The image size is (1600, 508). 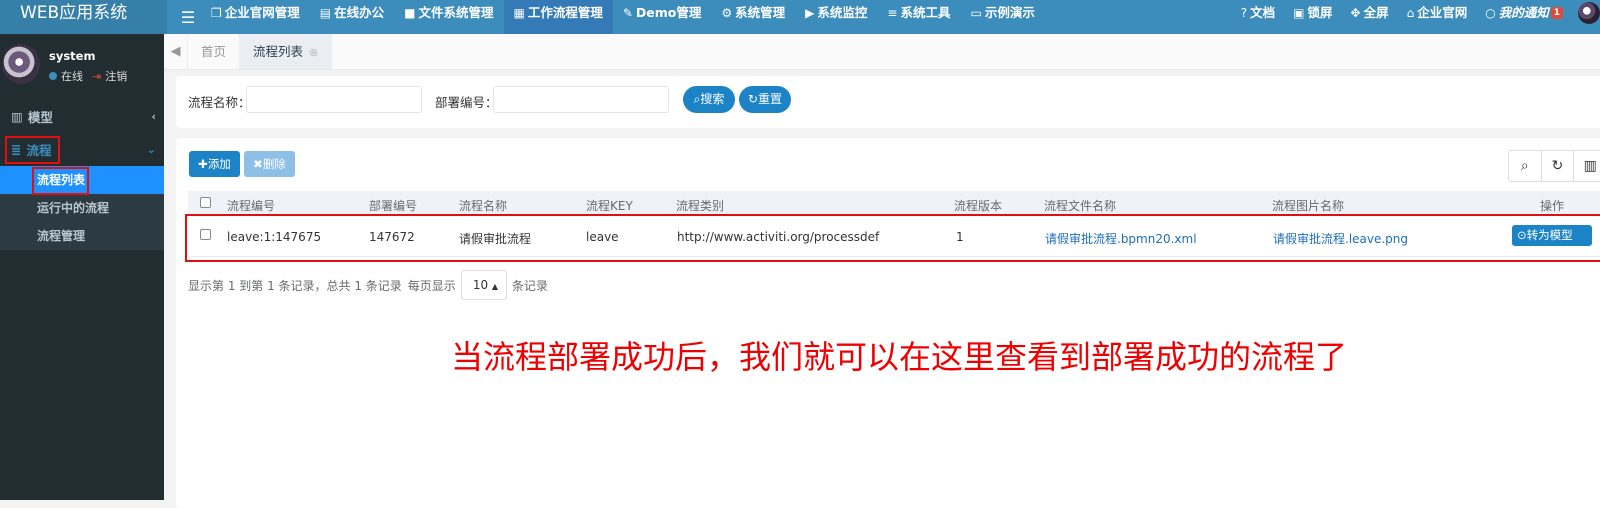 I want to click on nav-item-demo: ✎ Demo管理, so click(x=662, y=17).